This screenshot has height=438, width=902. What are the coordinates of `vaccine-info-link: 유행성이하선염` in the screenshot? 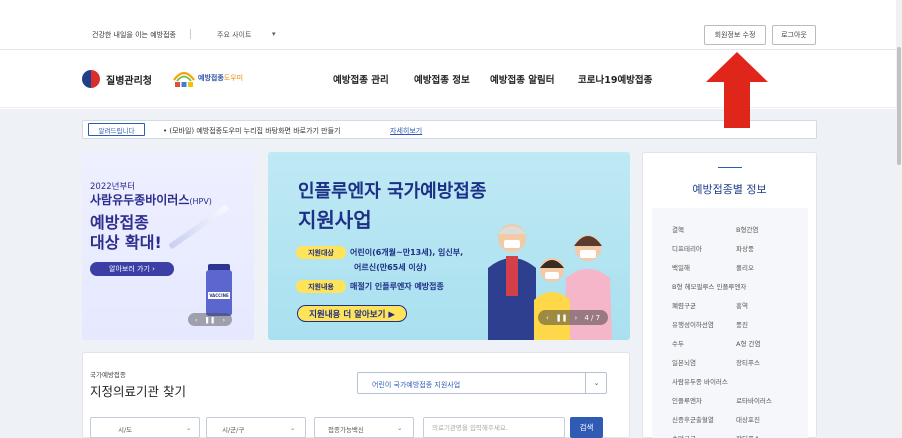 It's located at (693, 324).